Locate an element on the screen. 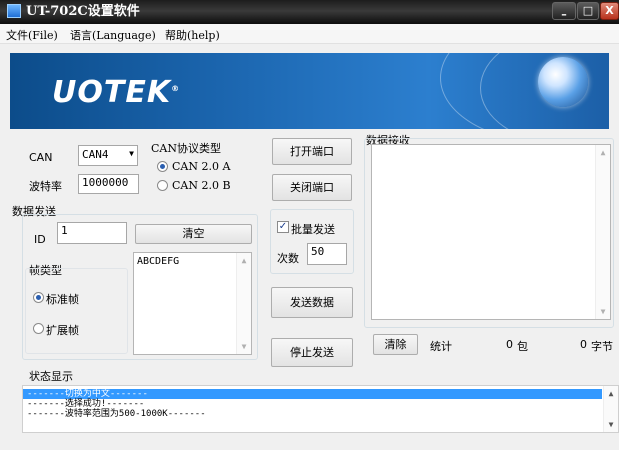 The width and height of the screenshot is (619, 450). stop-send-button: 停止发送 is located at coordinates (312, 352).